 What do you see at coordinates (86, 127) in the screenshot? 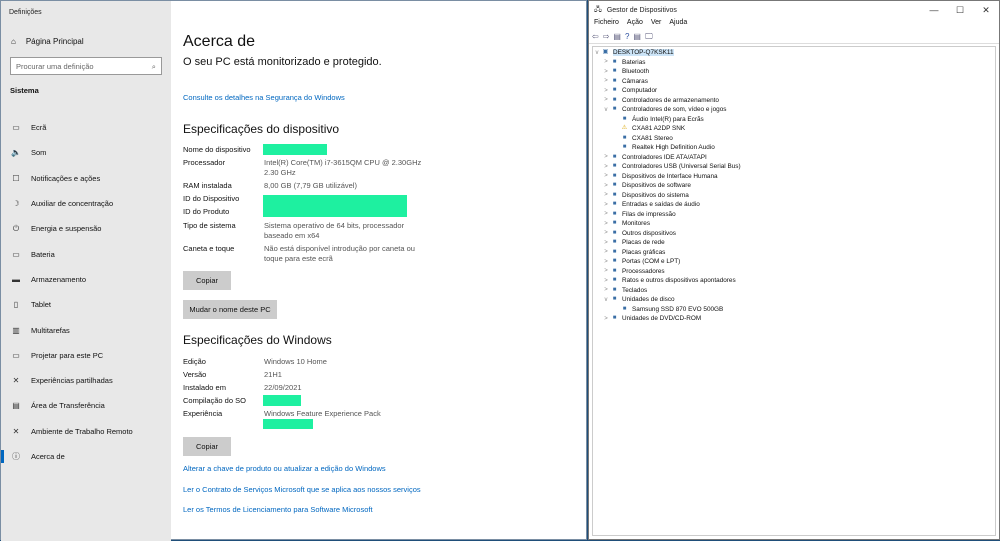
I see `sidebar-item-ecr-: ▭ Ecrã` at bounding box center [86, 127].